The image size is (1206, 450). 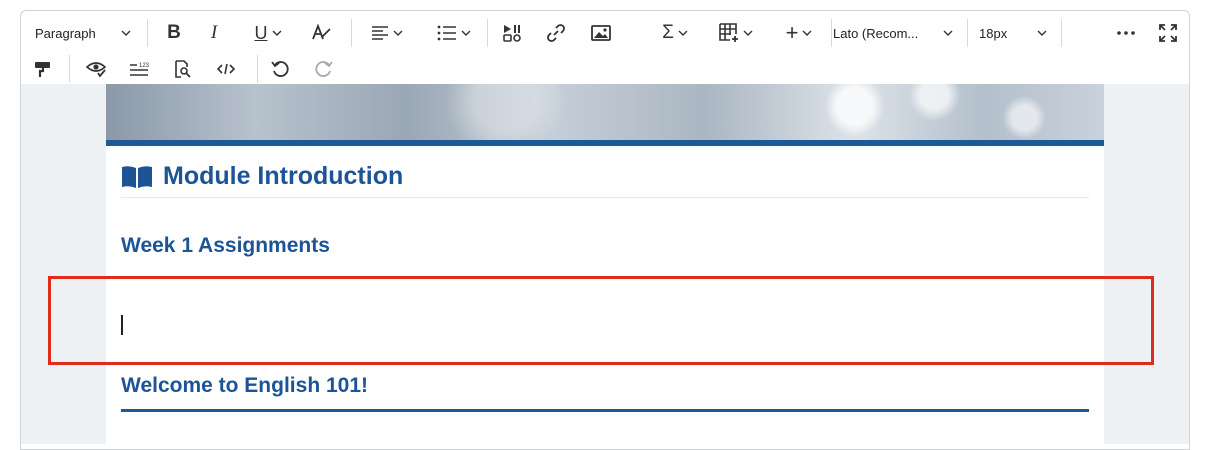 What do you see at coordinates (1013, 33) in the screenshot?
I see `font-size-dropdown: 18px` at bounding box center [1013, 33].